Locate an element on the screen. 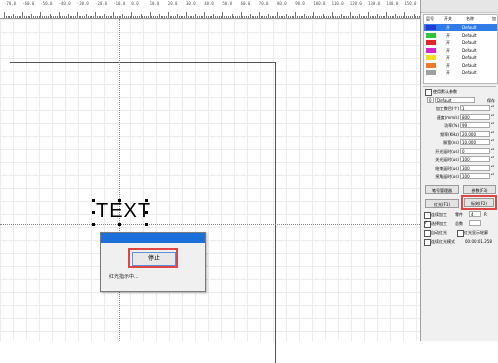 This screenshot has height=363, width=498. ruler-label: -40.0 is located at coordinates (64, 3).